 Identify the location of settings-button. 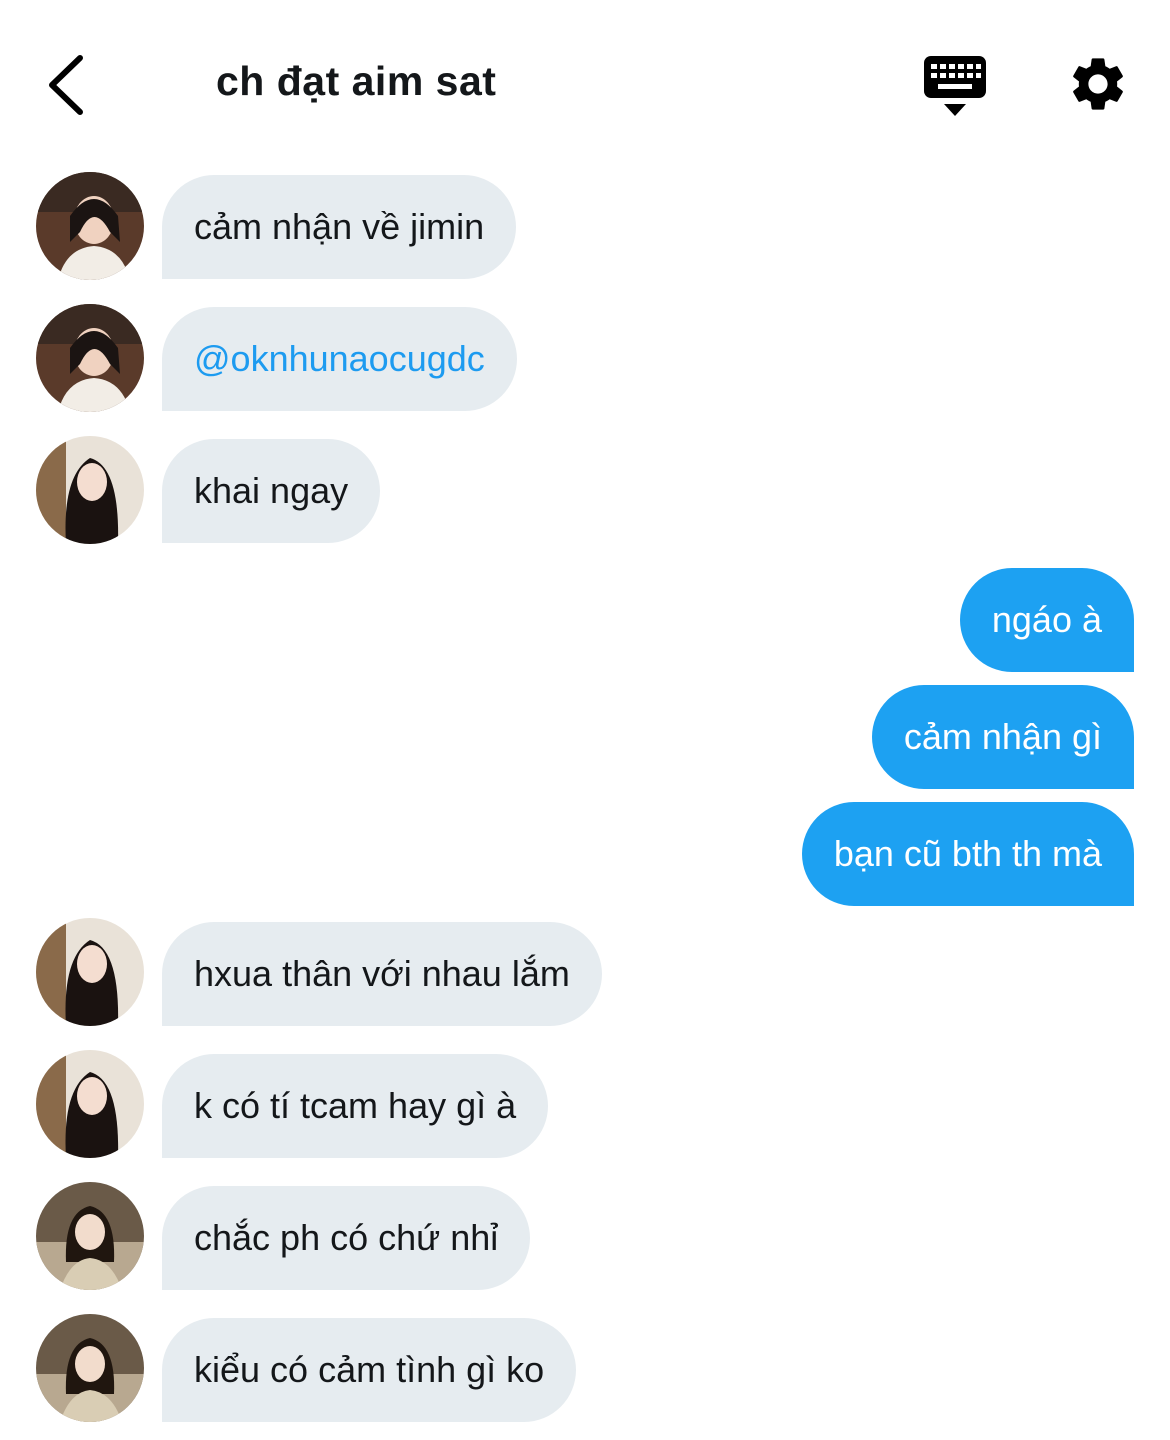
(1098, 84).